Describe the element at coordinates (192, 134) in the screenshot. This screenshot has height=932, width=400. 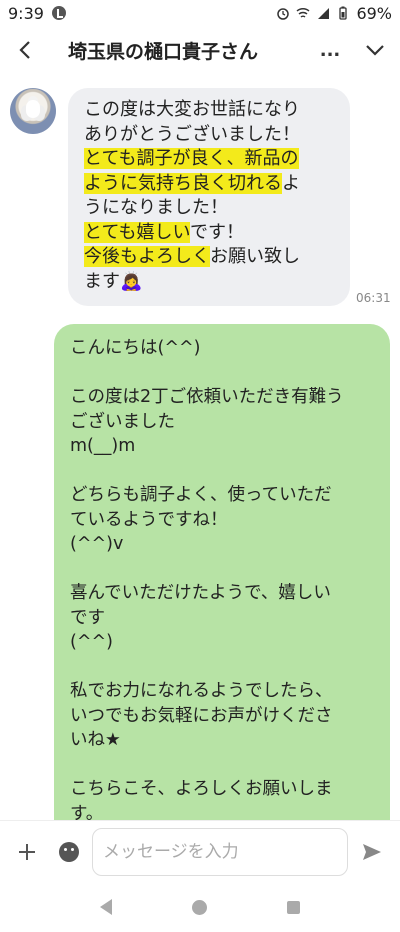
I see `message-line: ありがとうございました！` at that location.